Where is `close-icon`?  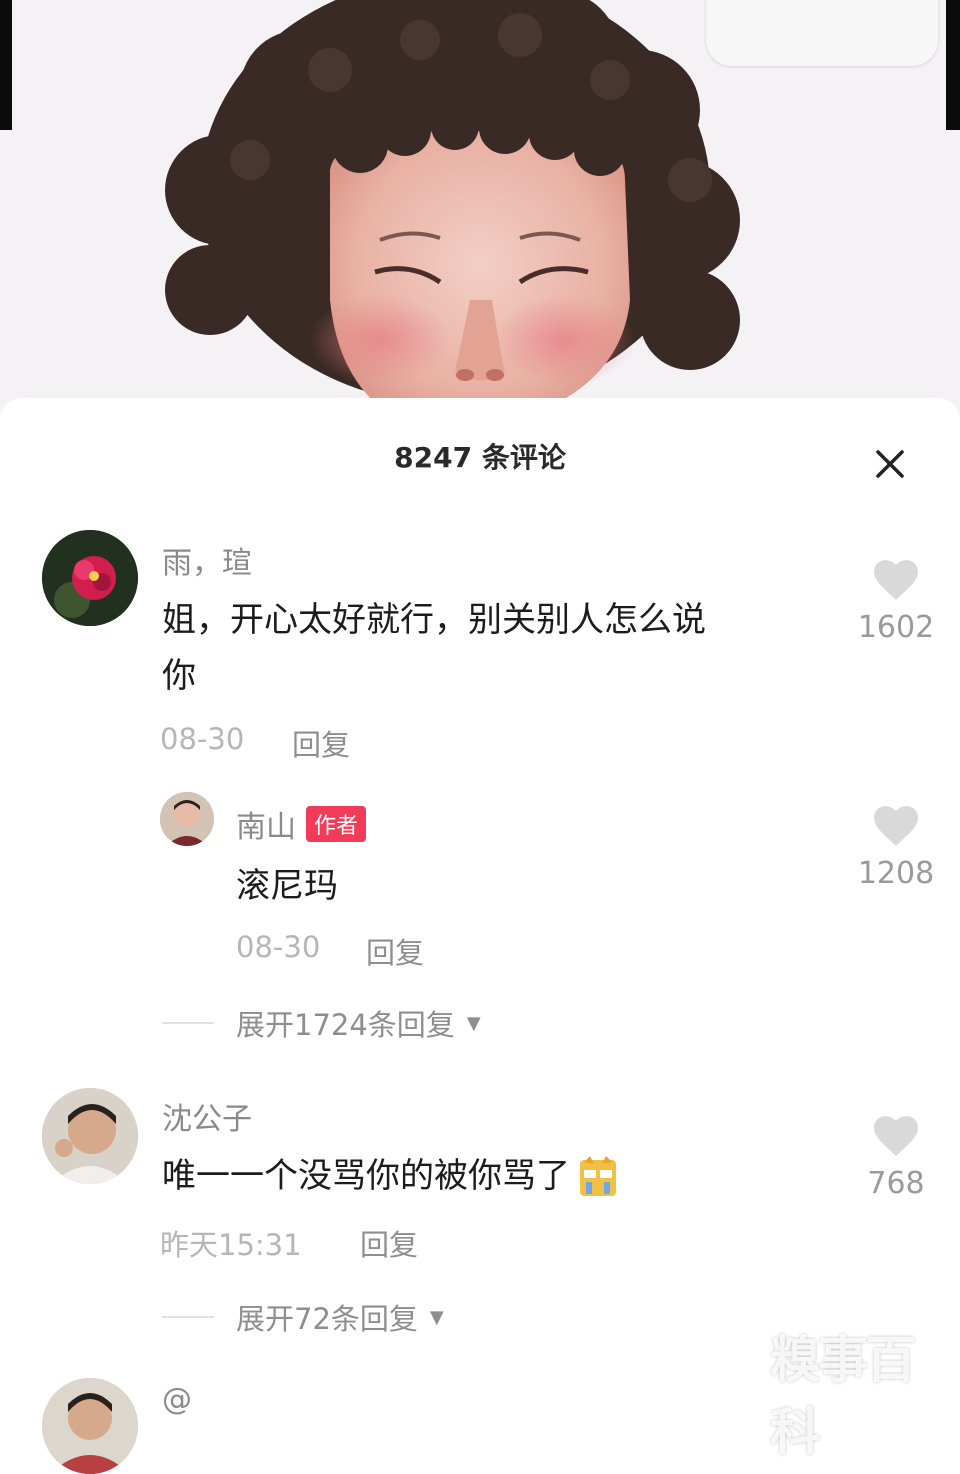
close-icon is located at coordinates (890, 464).